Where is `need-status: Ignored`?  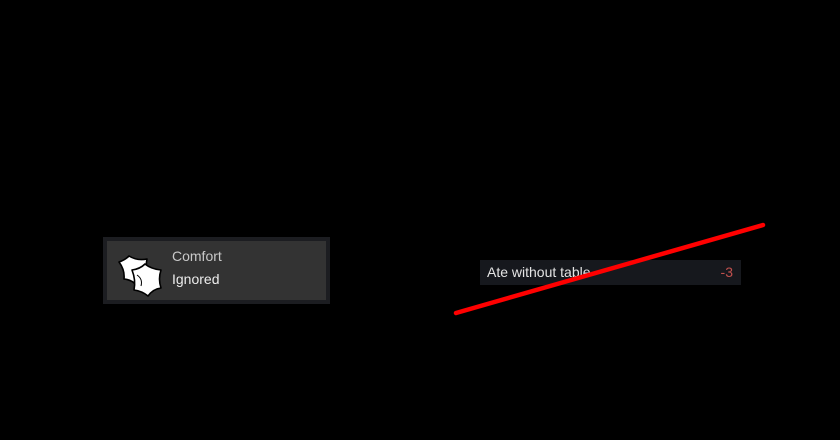 need-status: Ignored is located at coordinates (196, 279).